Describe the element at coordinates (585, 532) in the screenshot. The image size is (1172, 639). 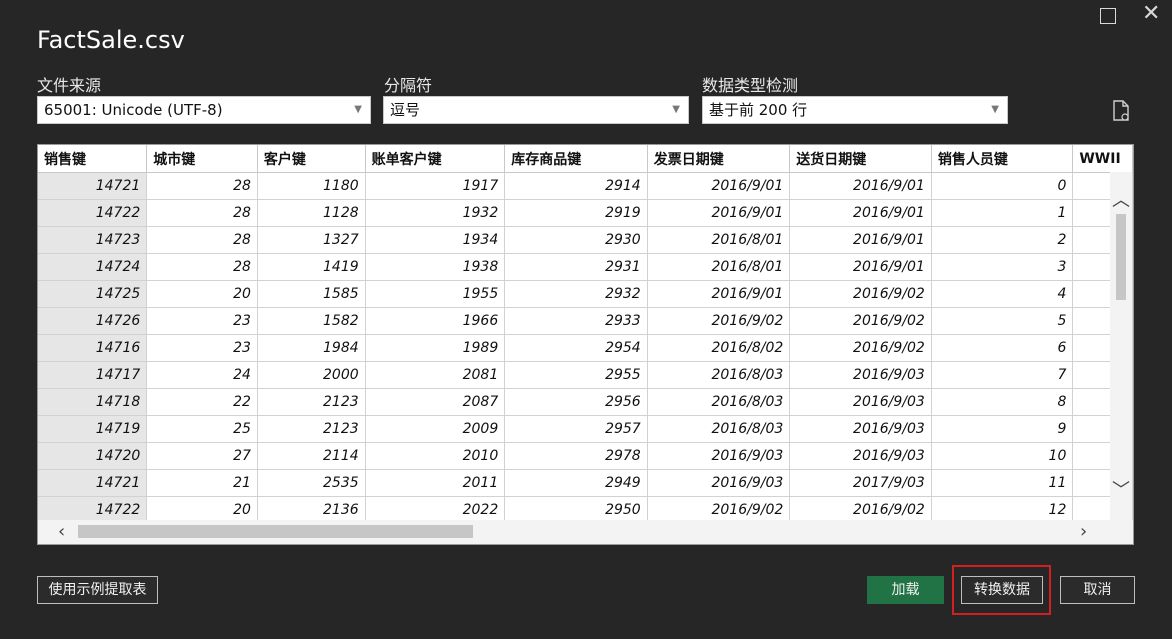
I see `horizontal-scrollbar: ‹ ›` at that location.